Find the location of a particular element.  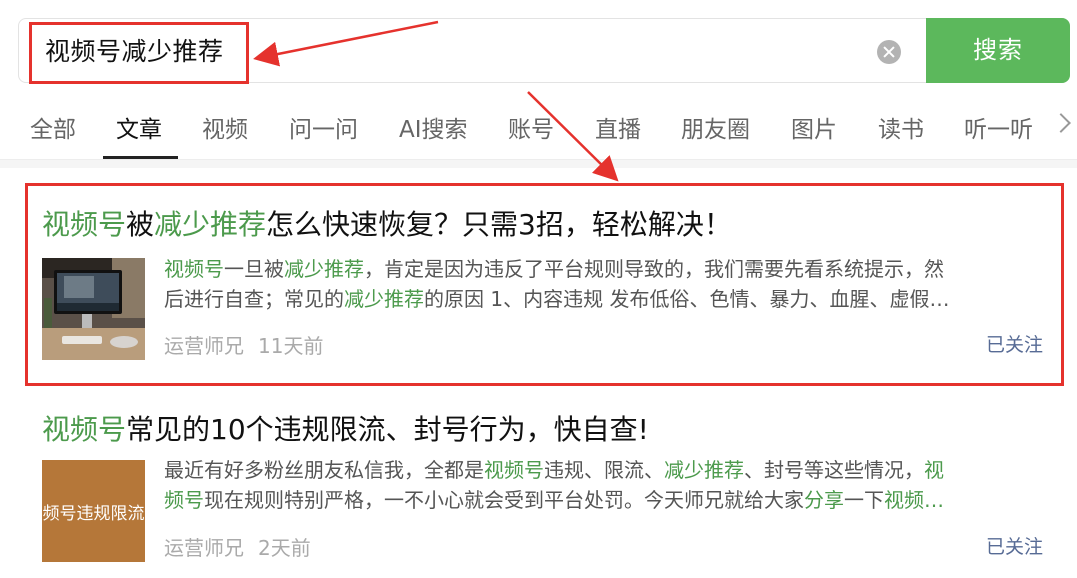

snippet-keyword: 视频号 is located at coordinates (514, 470).